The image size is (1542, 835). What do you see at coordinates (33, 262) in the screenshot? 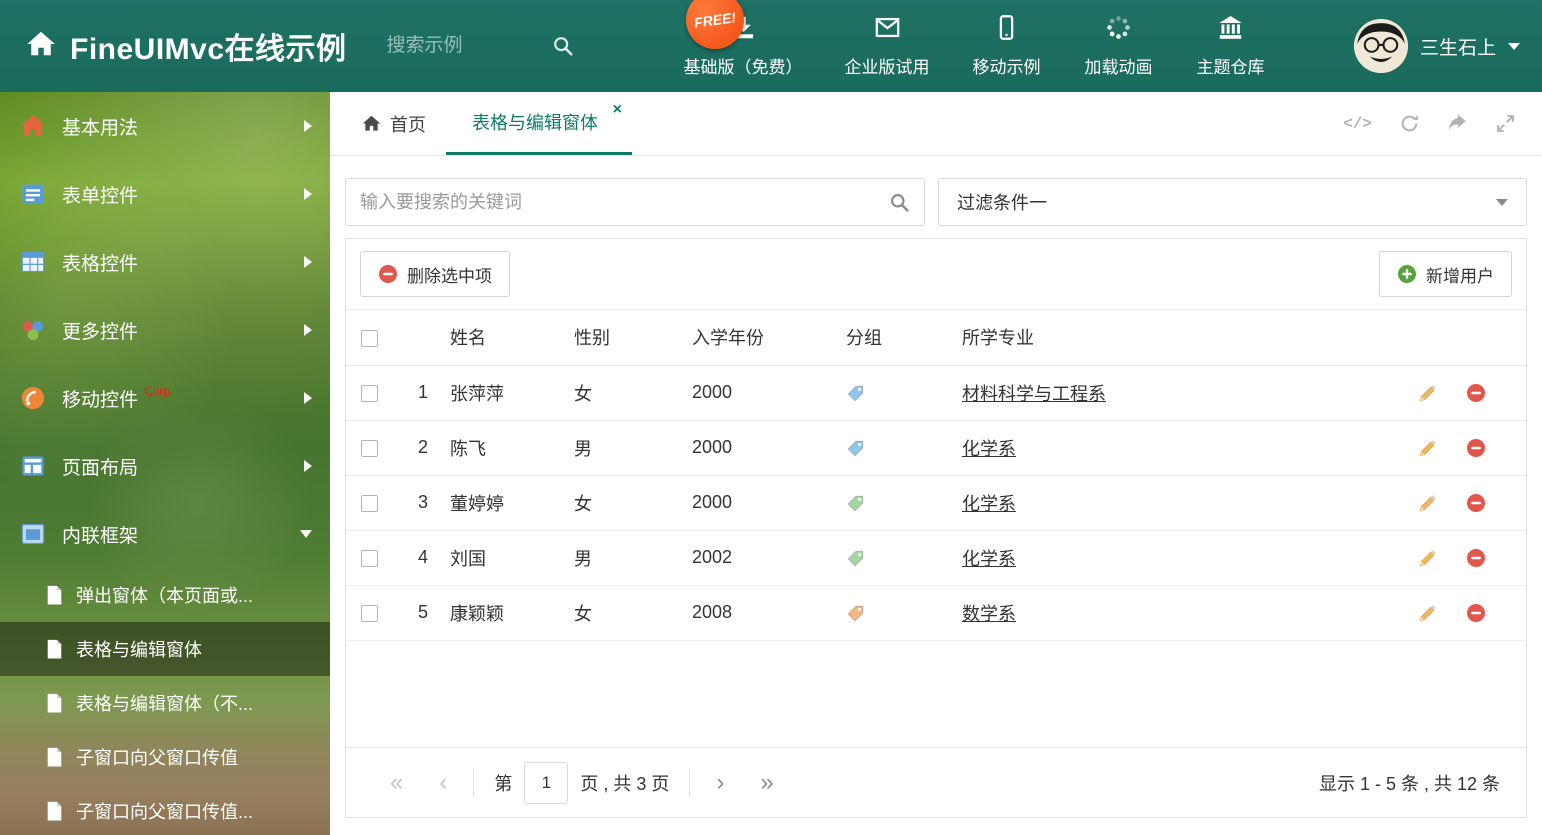
I see `table-icon` at bounding box center [33, 262].